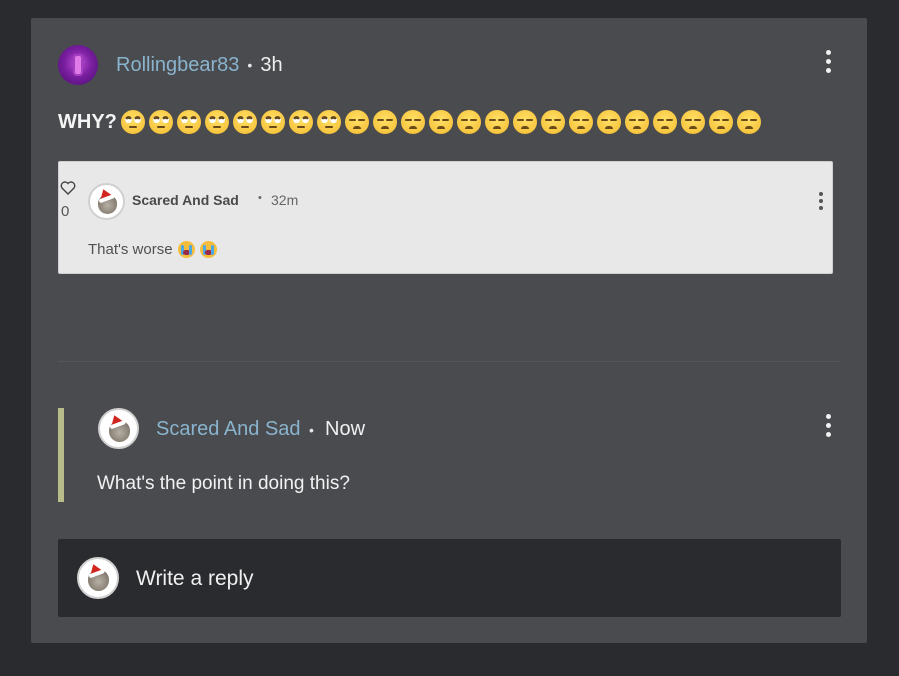 Image resolution: width=899 pixels, height=676 pixels. I want to click on post-emoji-row, so click(439, 122).